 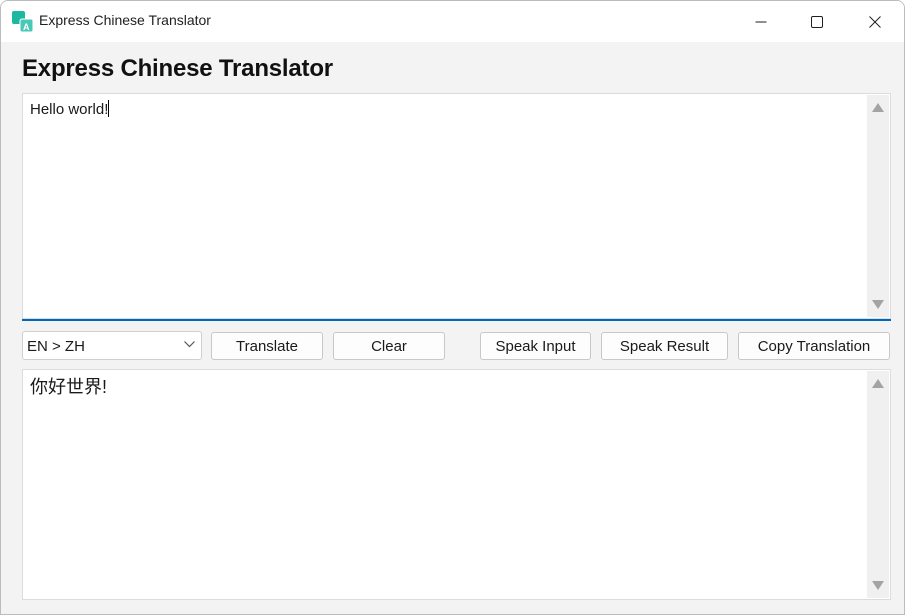 What do you see at coordinates (664, 346) in the screenshot?
I see `speak-result-button: Speak Result` at bounding box center [664, 346].